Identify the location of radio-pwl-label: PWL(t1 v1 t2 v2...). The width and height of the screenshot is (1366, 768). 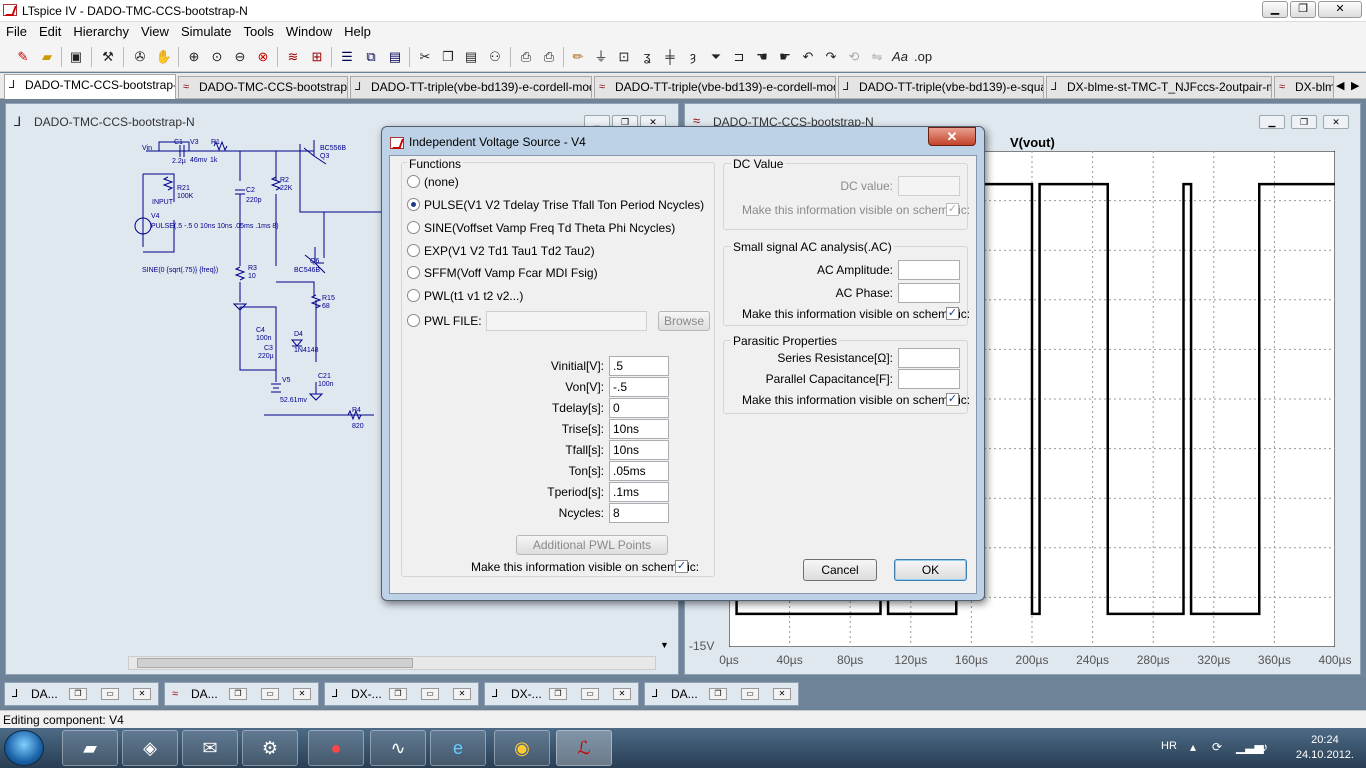
(473, 296).